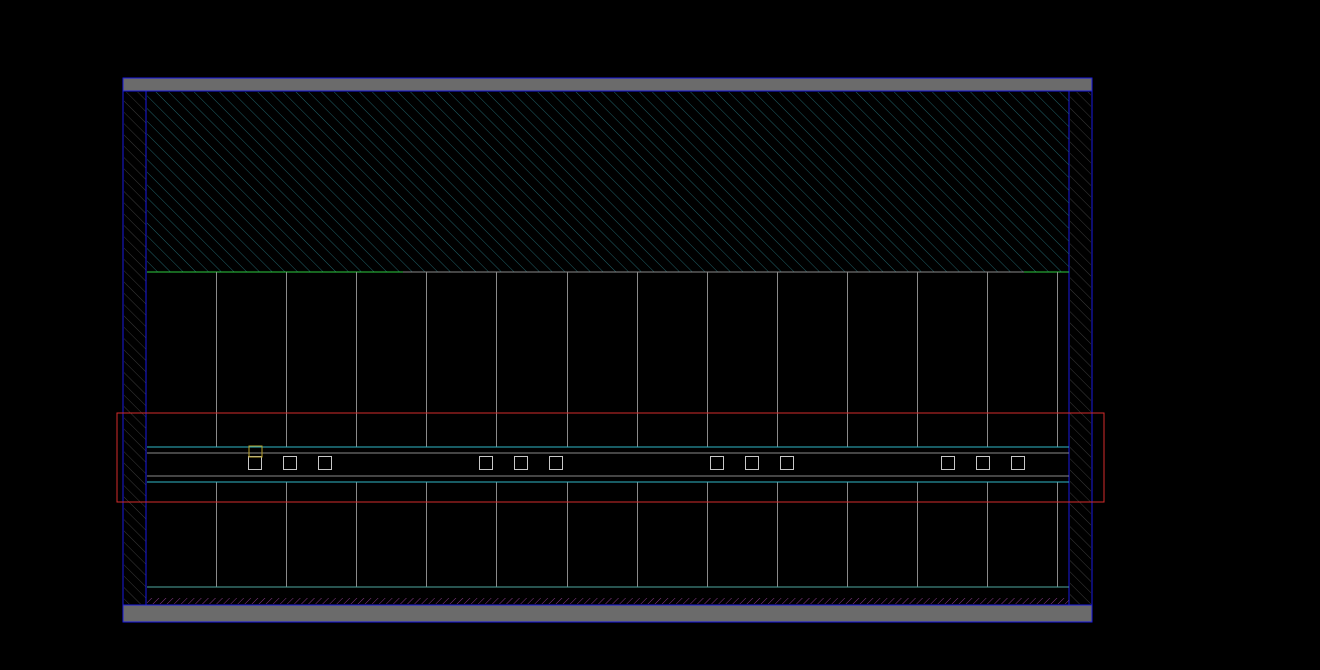  I want to click on left-side-hatch, so click(135, 348).